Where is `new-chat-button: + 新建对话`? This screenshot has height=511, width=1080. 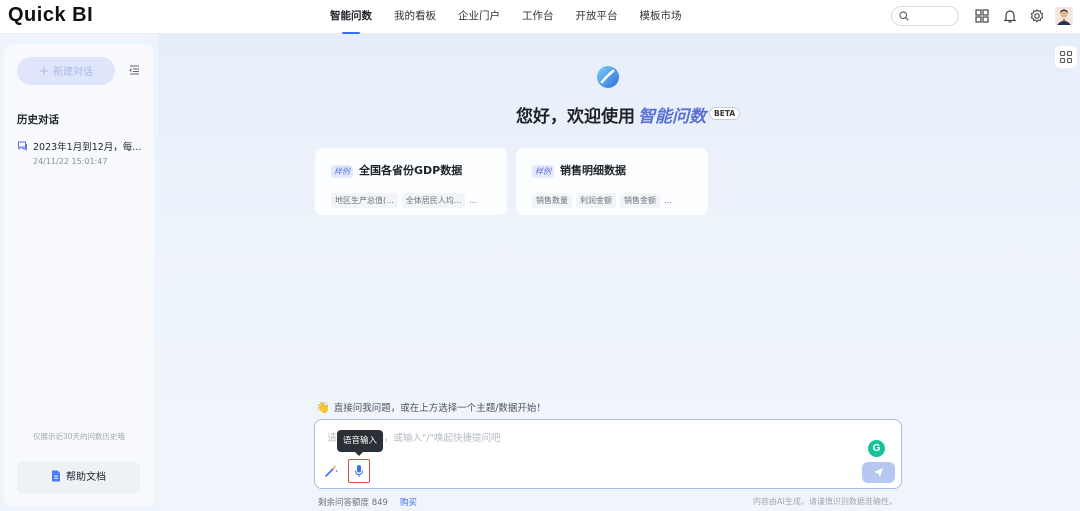
new-chat-button: + 新建对话 is located at coordinates (66, 71).